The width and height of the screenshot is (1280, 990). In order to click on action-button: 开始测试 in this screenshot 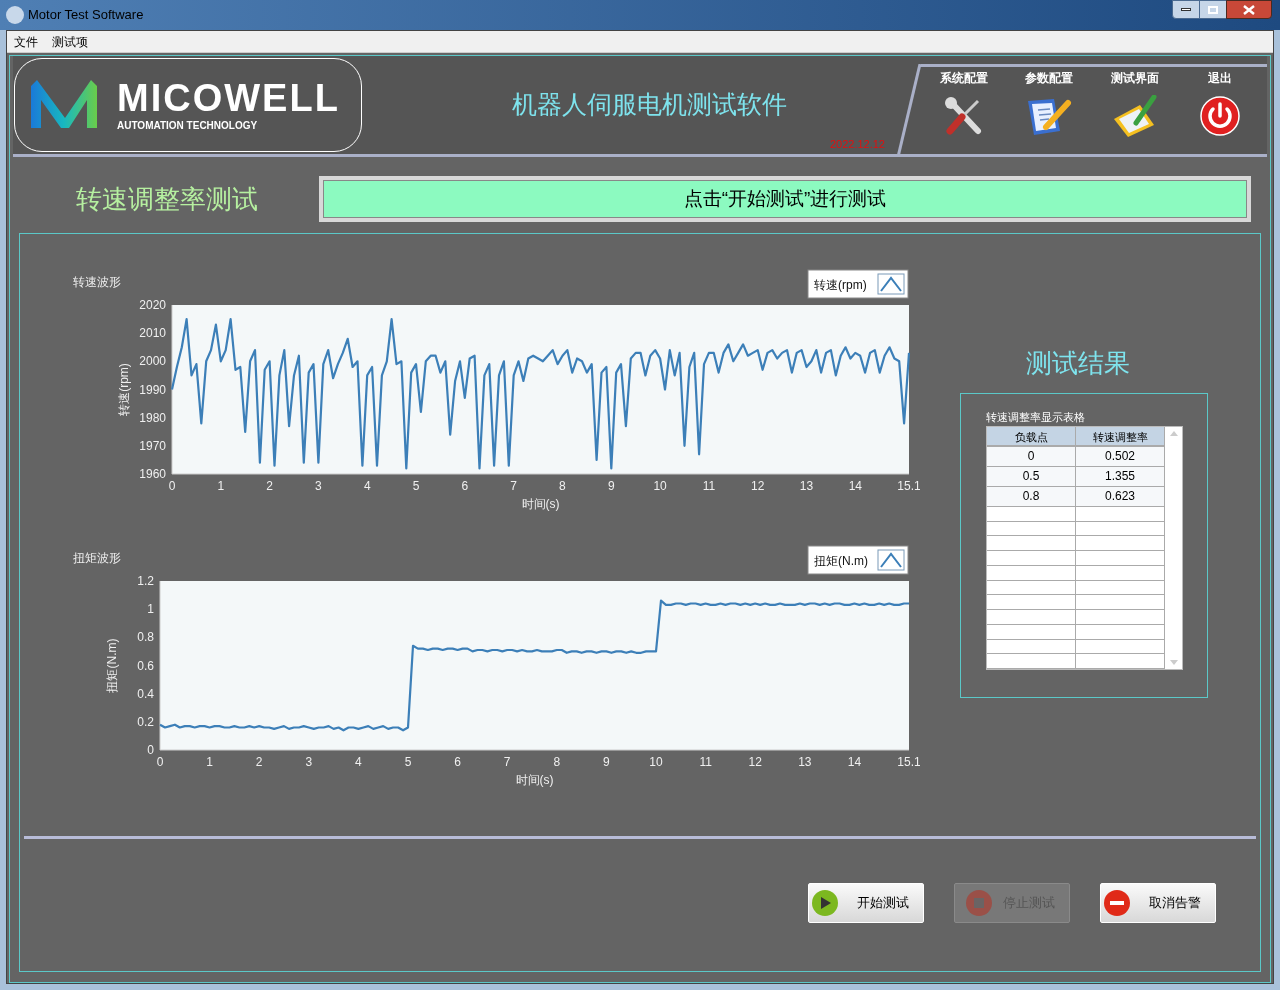, I will do `click(866, 903)`.